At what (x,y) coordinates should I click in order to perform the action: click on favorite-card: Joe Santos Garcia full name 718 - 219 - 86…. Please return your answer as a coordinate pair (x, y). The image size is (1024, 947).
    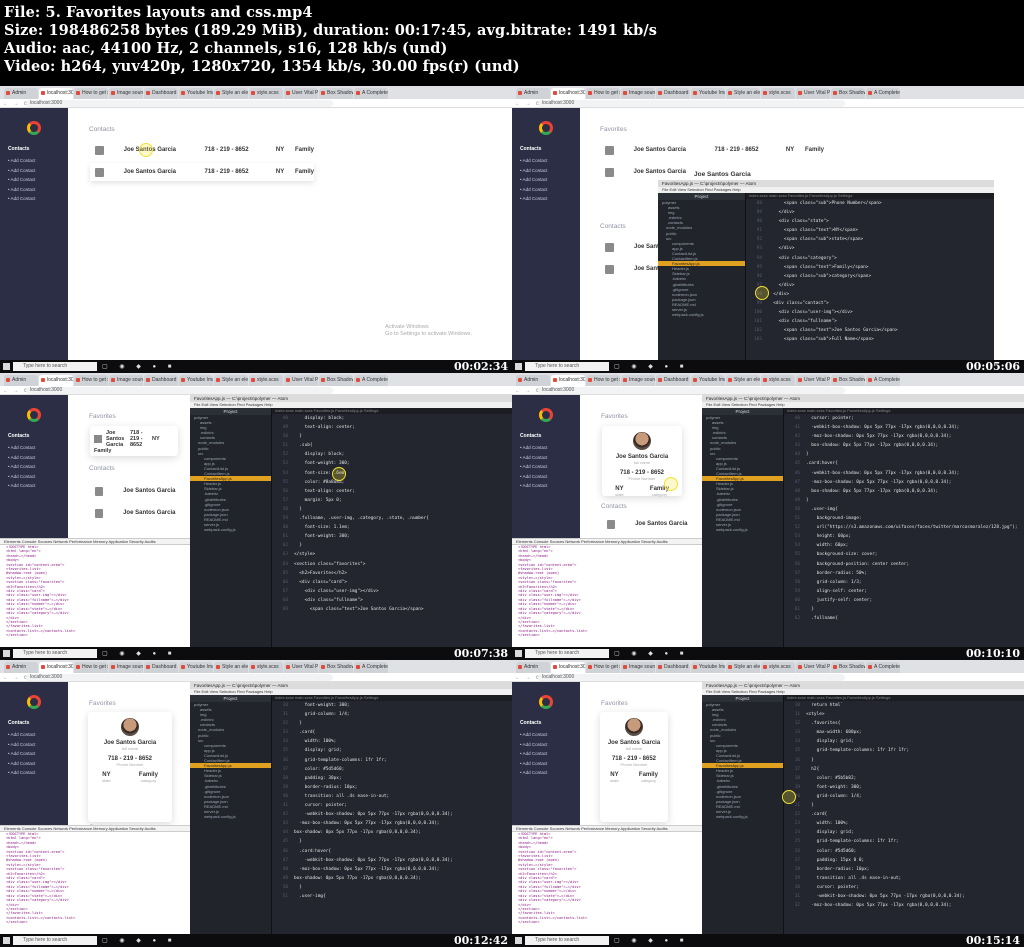
    Looking at the image, I should click on (130, 767).